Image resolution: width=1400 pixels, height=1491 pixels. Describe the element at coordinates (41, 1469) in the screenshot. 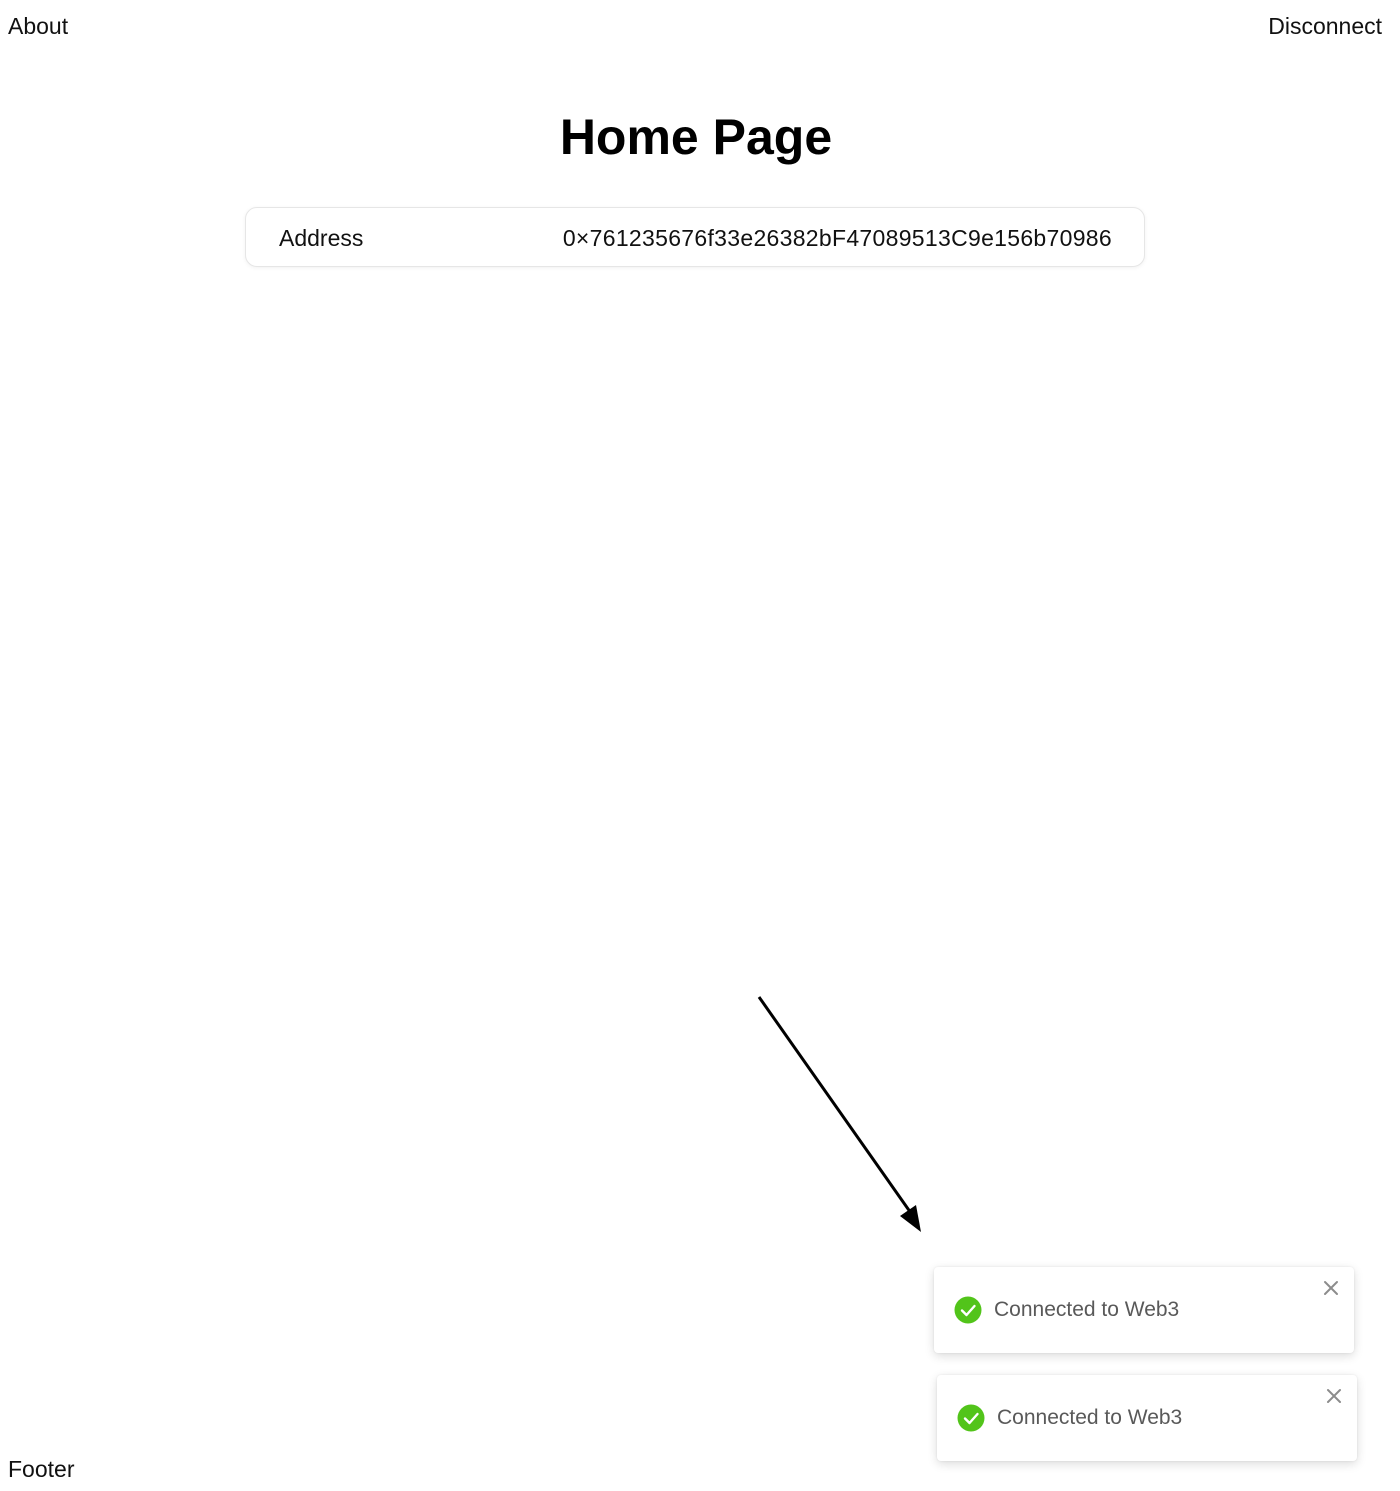

I see `footer: Footer` at that location.